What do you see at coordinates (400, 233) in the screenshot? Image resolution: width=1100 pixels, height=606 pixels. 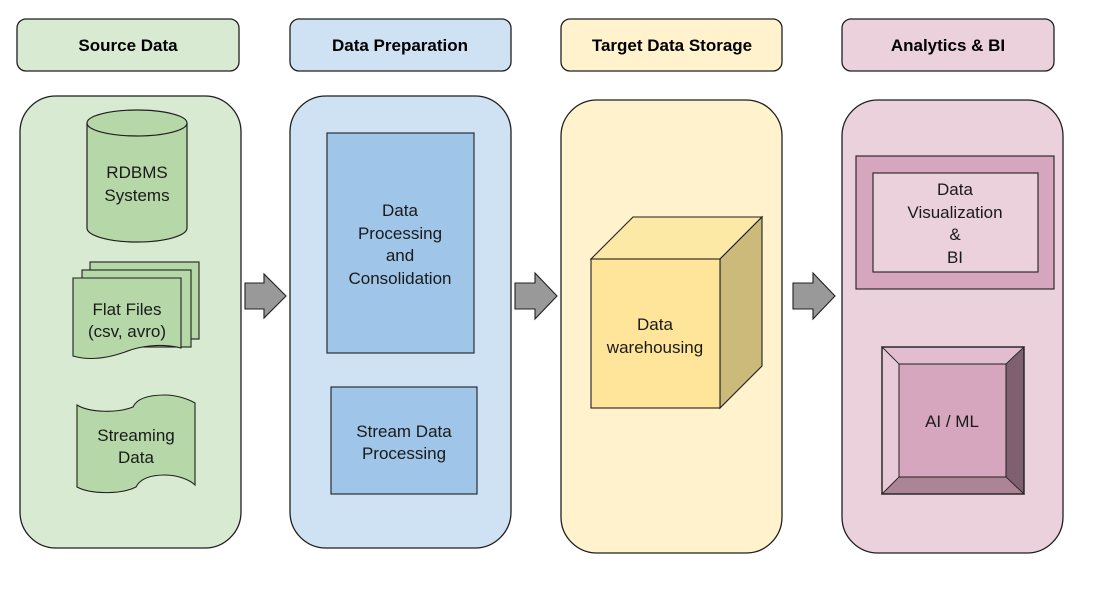 I see `data-processing-line2: Processing` at bounding box center [400, 233].